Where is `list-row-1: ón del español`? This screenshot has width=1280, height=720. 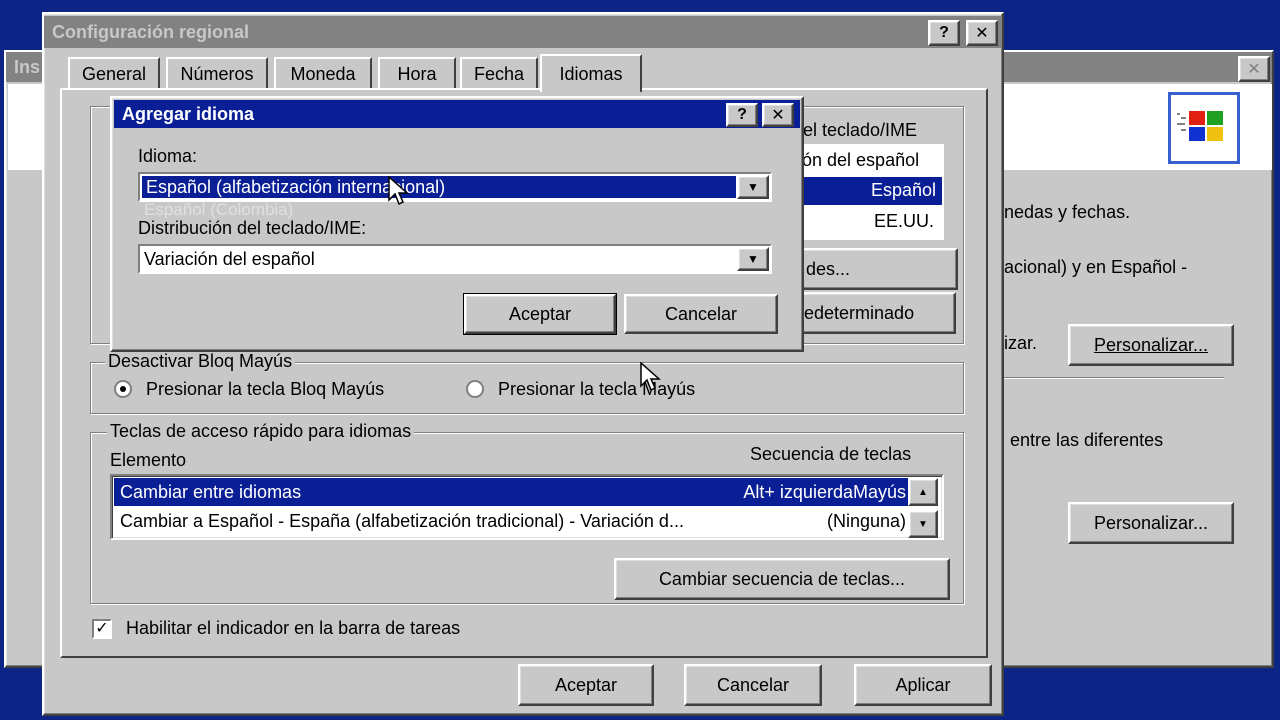
list-row-1: ón del español is located at coordinates (861, 160).